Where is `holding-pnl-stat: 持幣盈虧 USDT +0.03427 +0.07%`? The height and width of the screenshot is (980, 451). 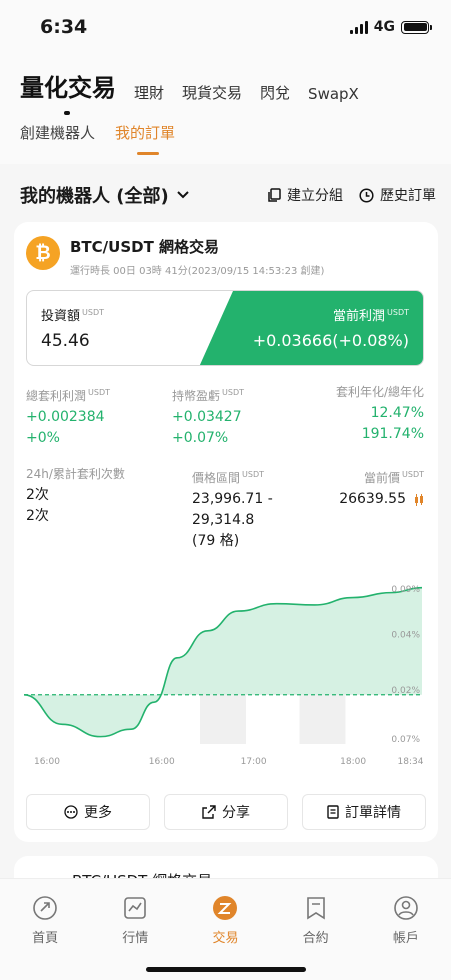 holding-pnl-stat: 持幣盈虧 USDT +0.03427 +0.07% is located at coordinates (208, 415).